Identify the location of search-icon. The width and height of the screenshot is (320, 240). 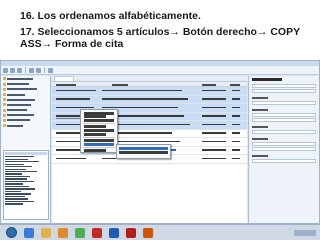
(50, 70).